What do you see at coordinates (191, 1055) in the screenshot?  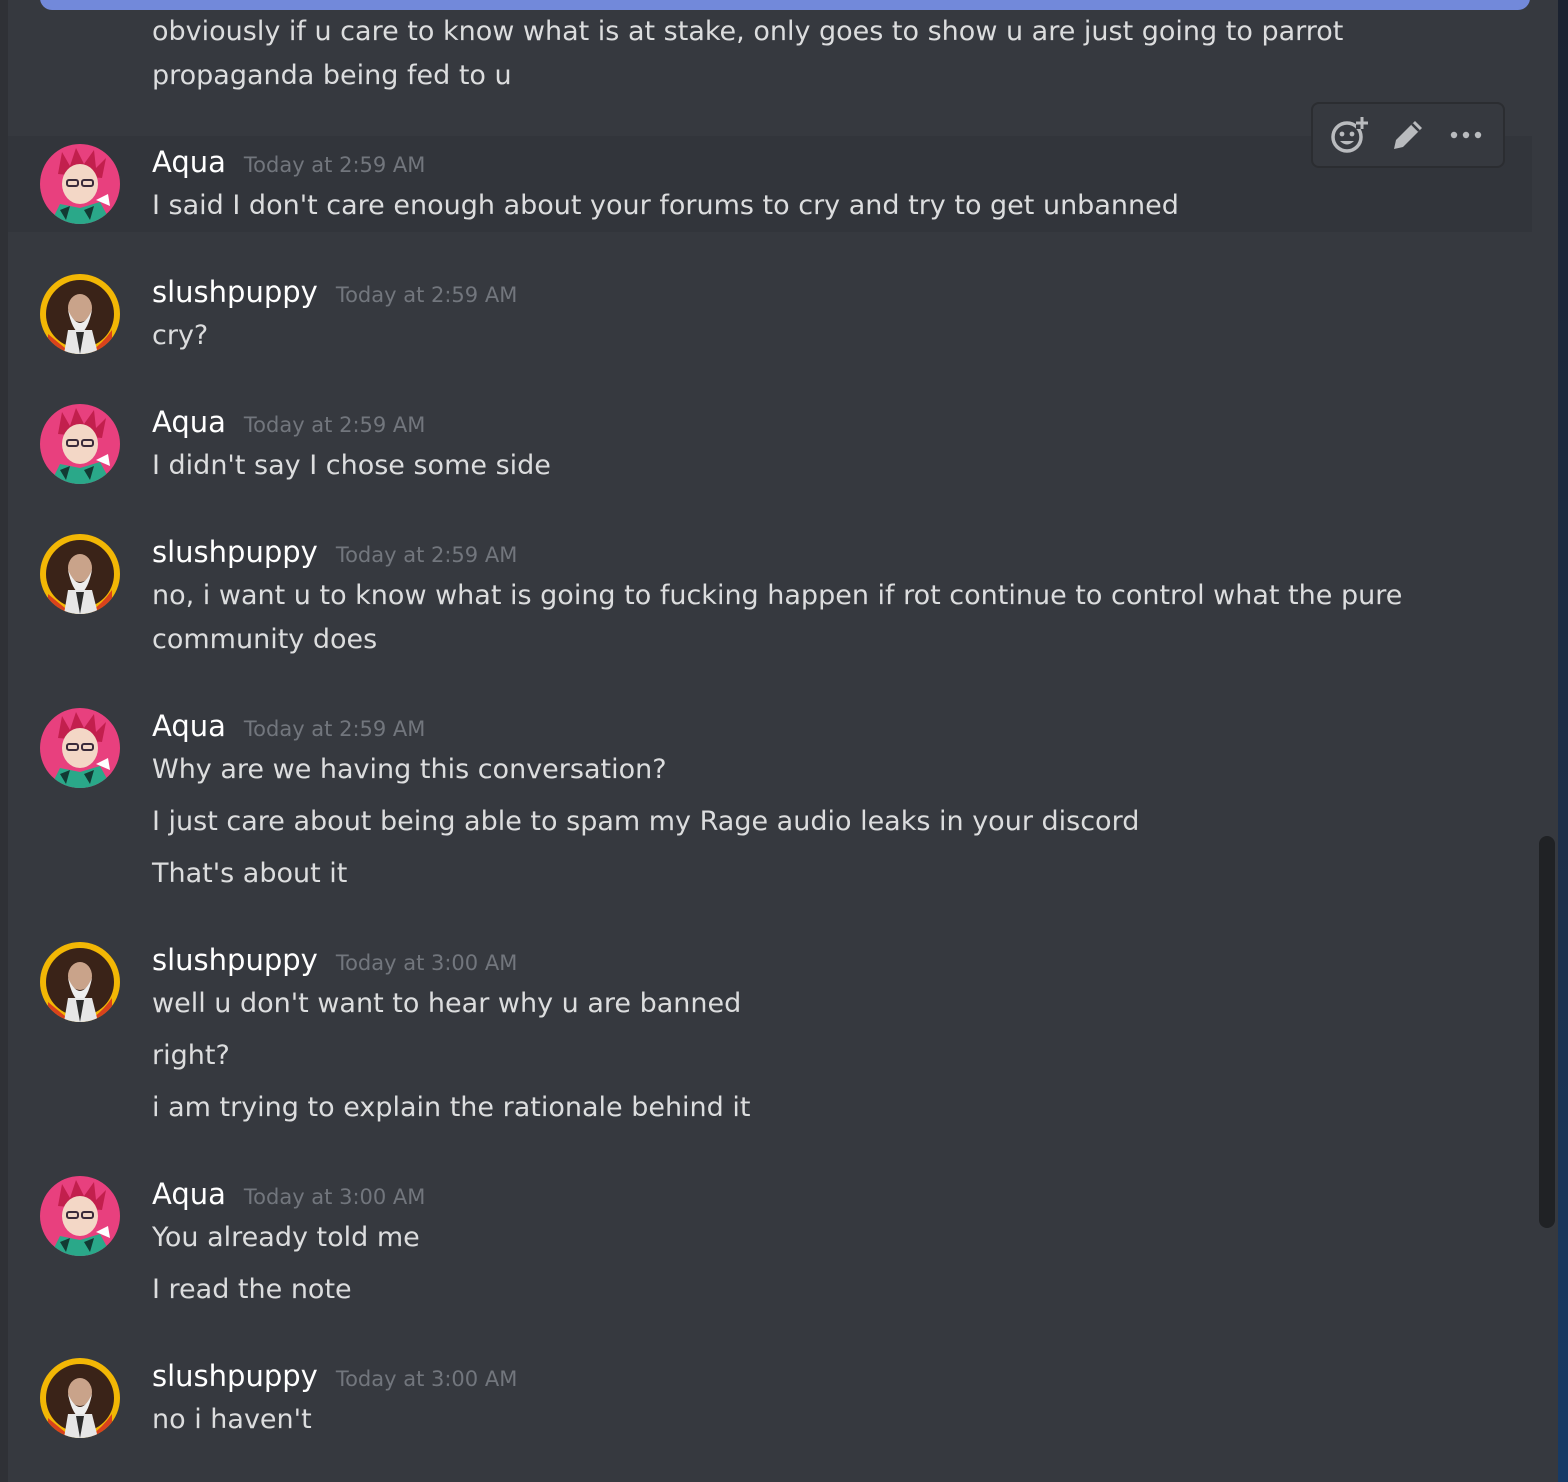 I see `message-line: right?` at bounding box center [191, 1055].